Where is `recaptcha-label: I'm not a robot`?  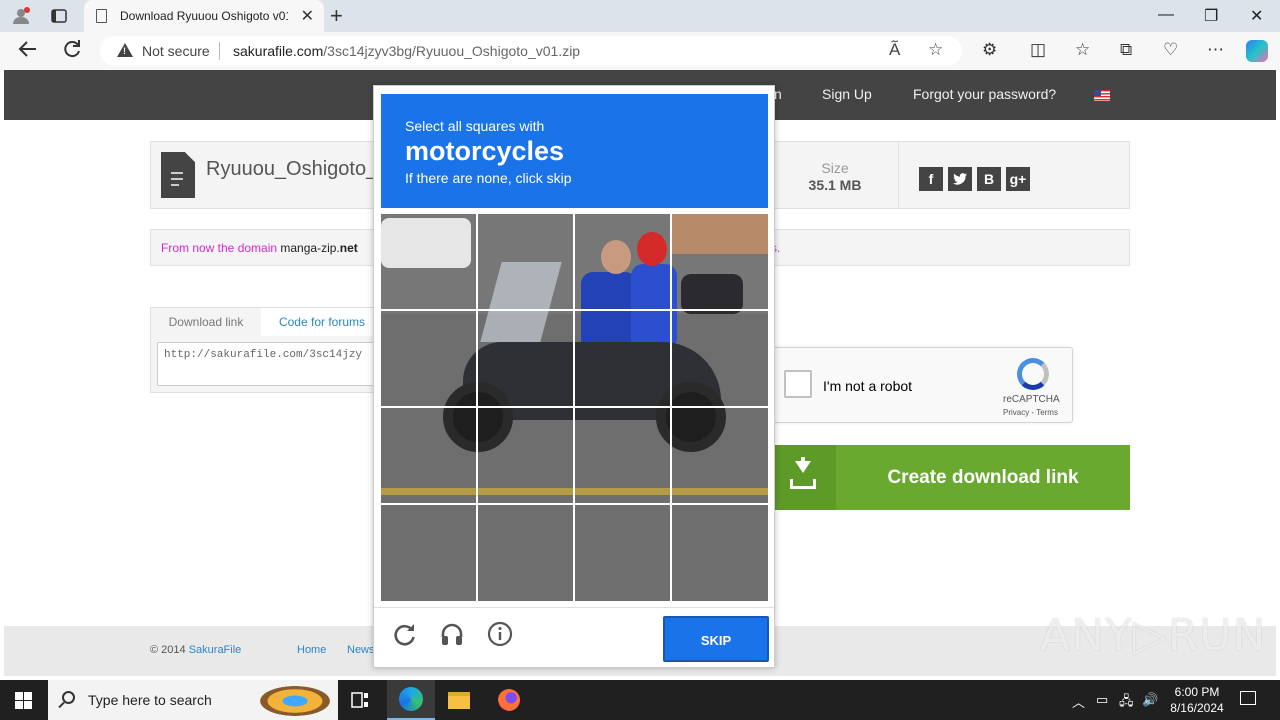
recaptcha-label: I'm not a robot is located at coordinates (868, 386).